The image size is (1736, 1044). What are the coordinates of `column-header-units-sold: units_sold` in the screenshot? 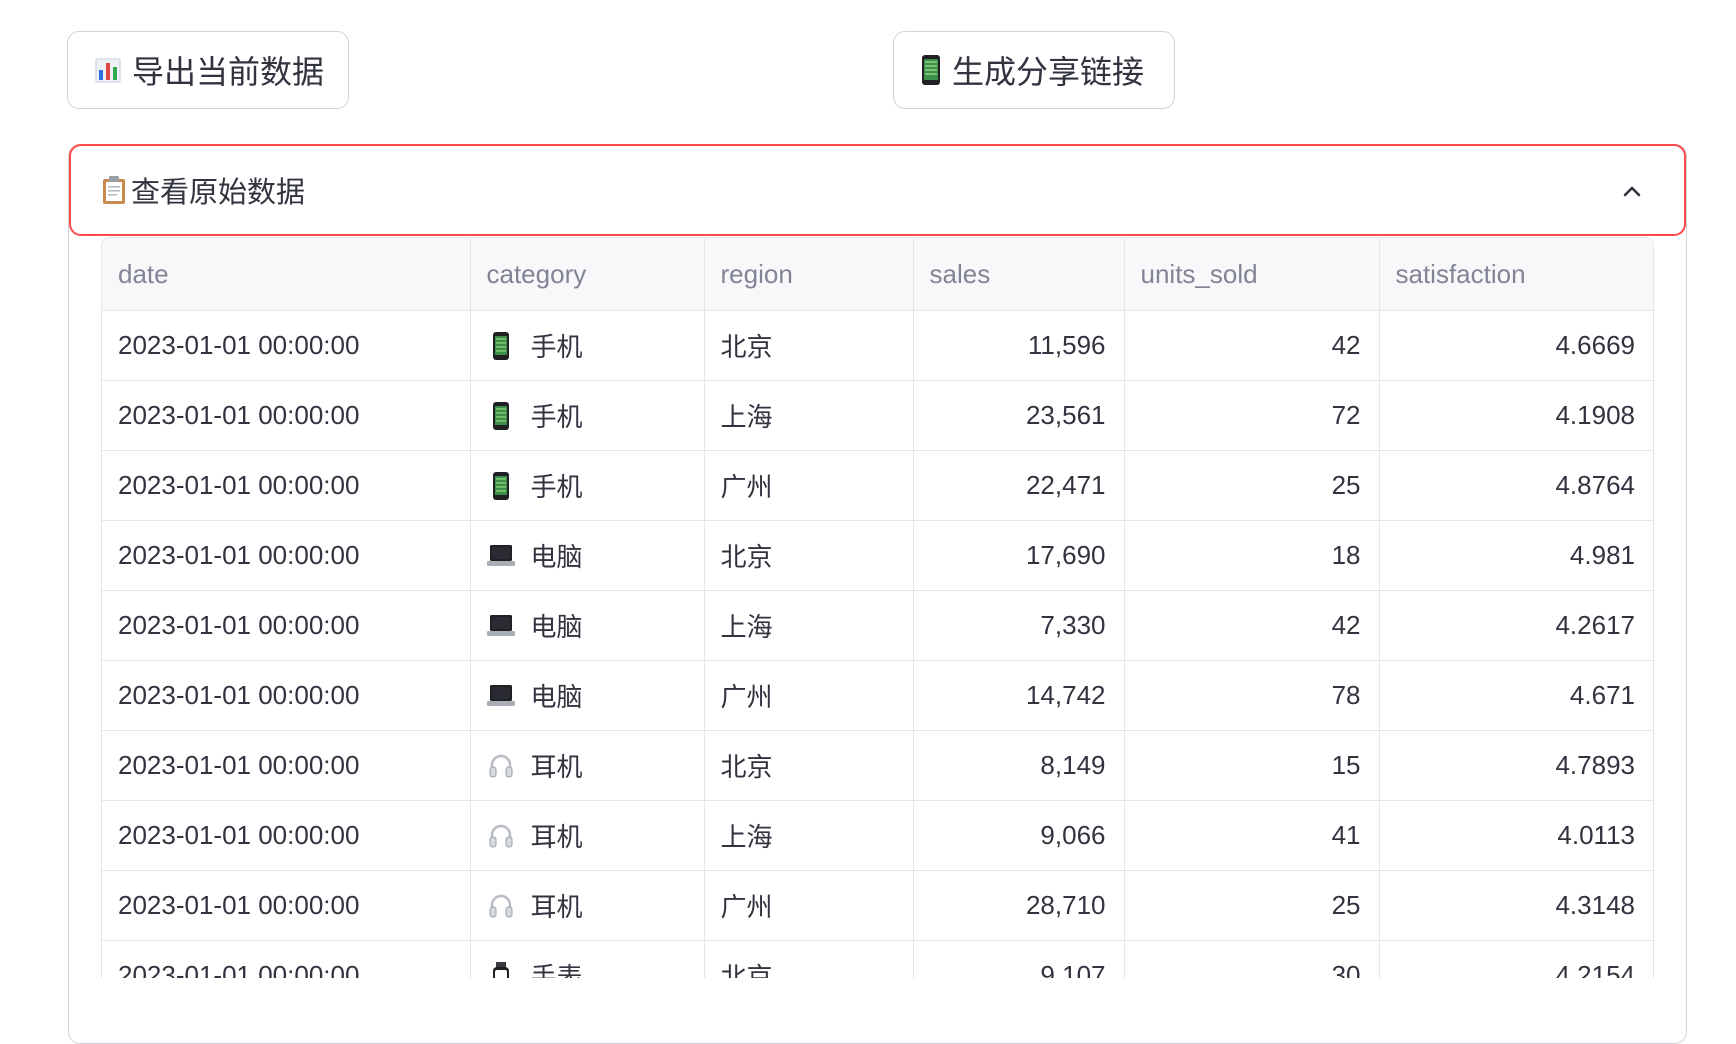 It's located at (1252, 274).